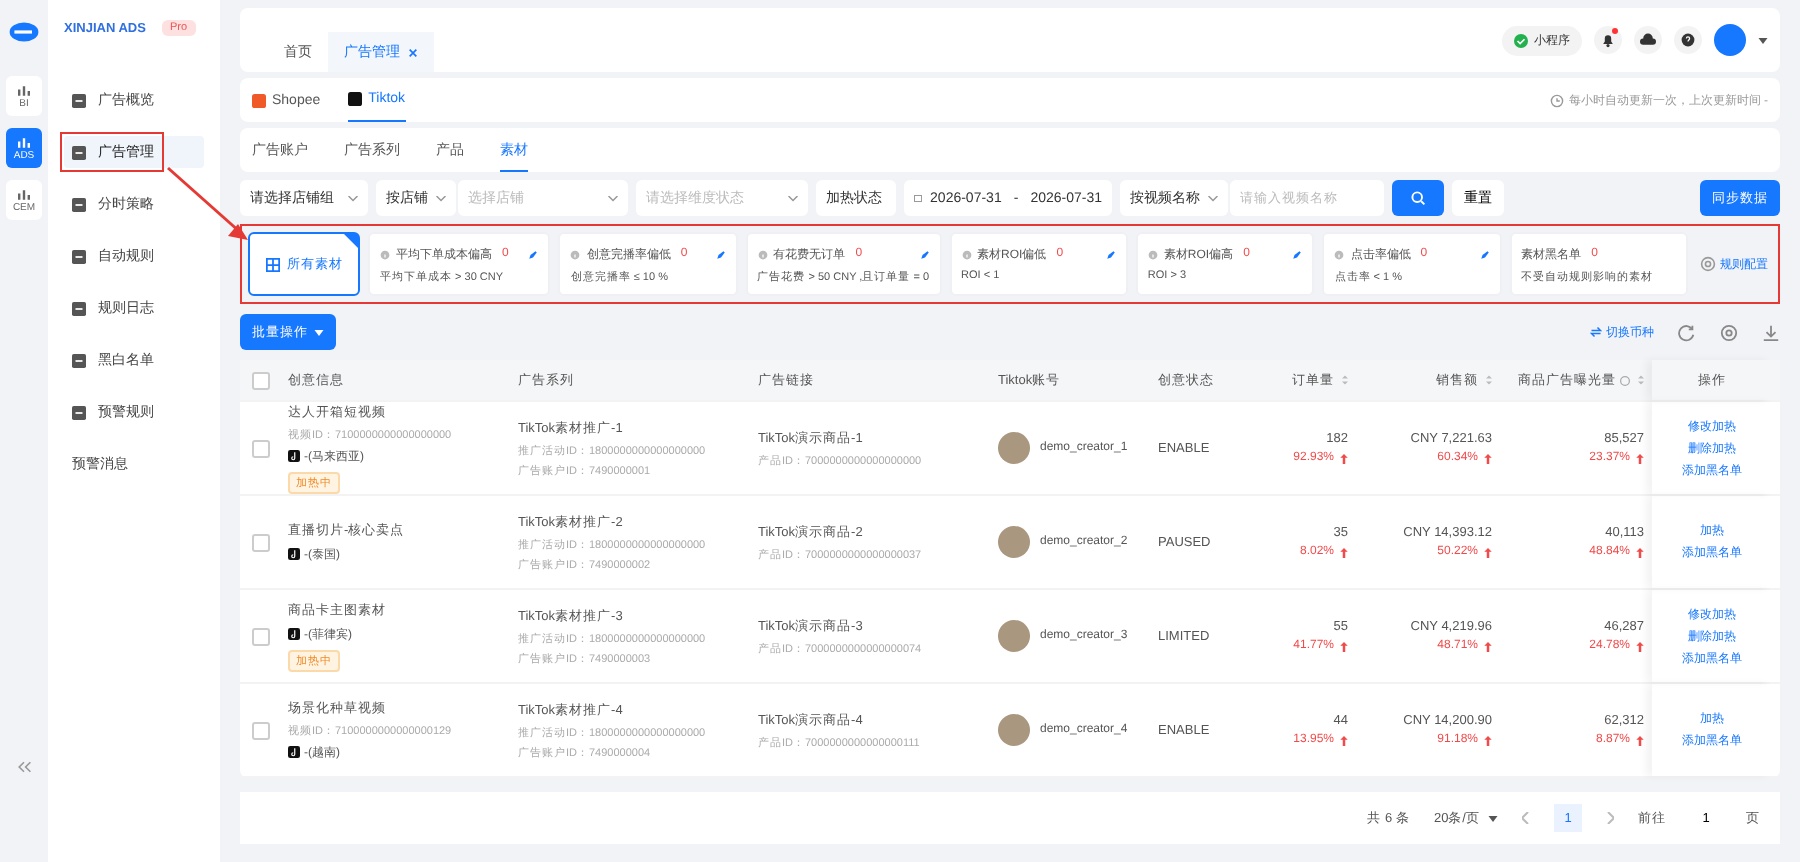  Describe the element at coordinates (1557, 100) in the screenshot. I see `clock-icon` at that location.